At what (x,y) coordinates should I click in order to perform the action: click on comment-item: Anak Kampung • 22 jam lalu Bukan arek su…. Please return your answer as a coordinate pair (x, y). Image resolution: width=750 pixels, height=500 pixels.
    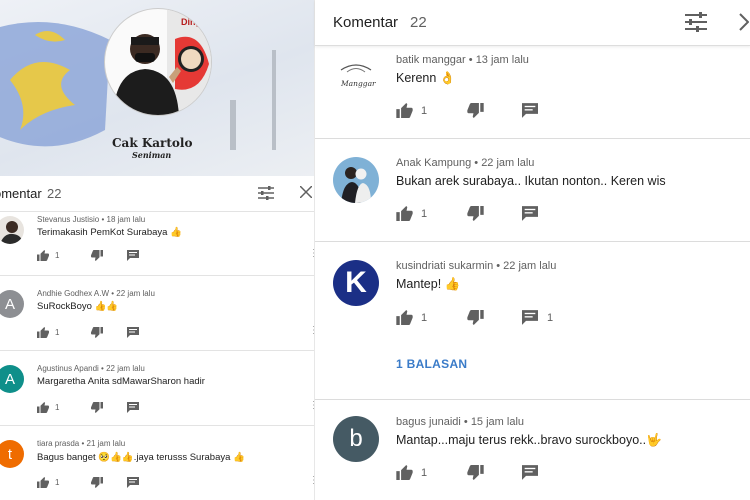
    Looking at the image, I should click on (532, 190).